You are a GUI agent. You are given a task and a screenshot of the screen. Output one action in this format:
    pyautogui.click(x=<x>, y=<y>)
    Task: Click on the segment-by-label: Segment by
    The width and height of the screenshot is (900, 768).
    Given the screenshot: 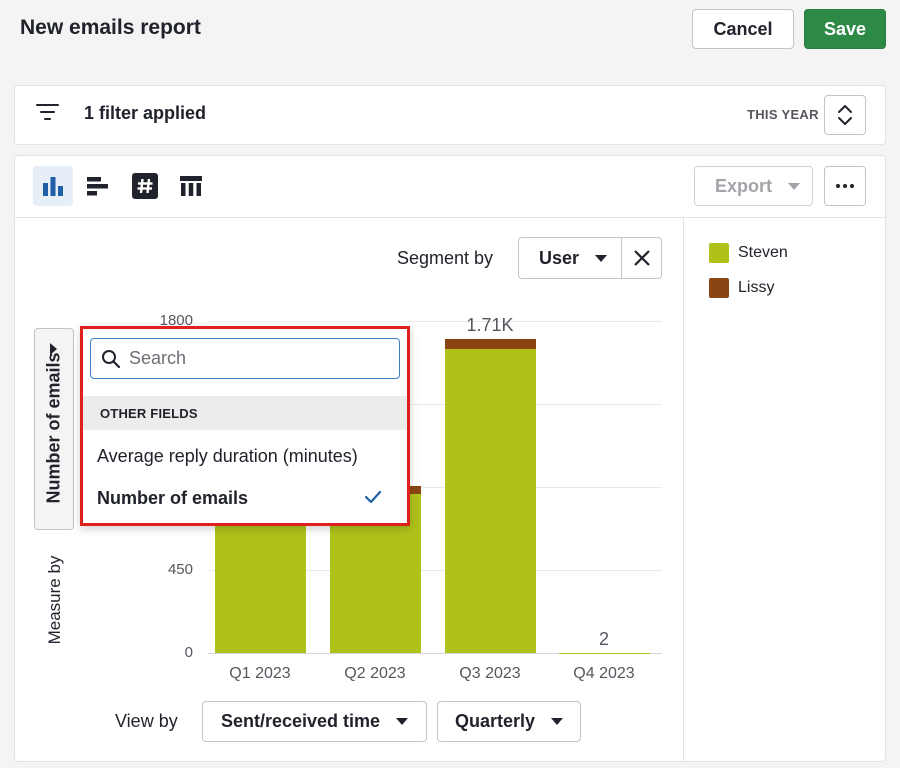 What is the action you would take?
    pyautogui.click(x=445, y=258)
    